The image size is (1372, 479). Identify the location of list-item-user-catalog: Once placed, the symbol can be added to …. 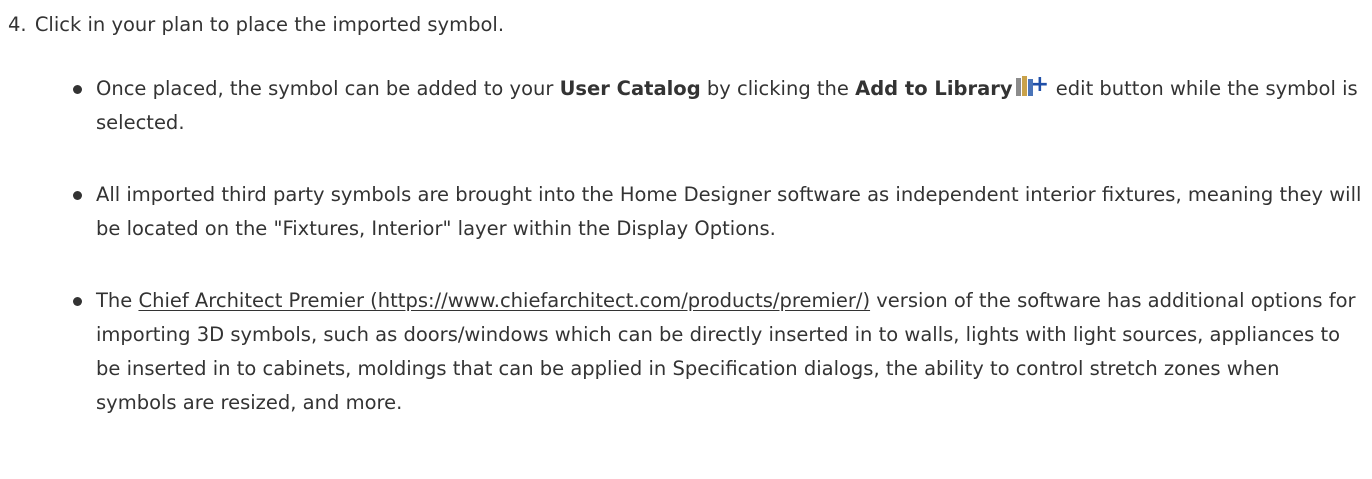
(719, 106).